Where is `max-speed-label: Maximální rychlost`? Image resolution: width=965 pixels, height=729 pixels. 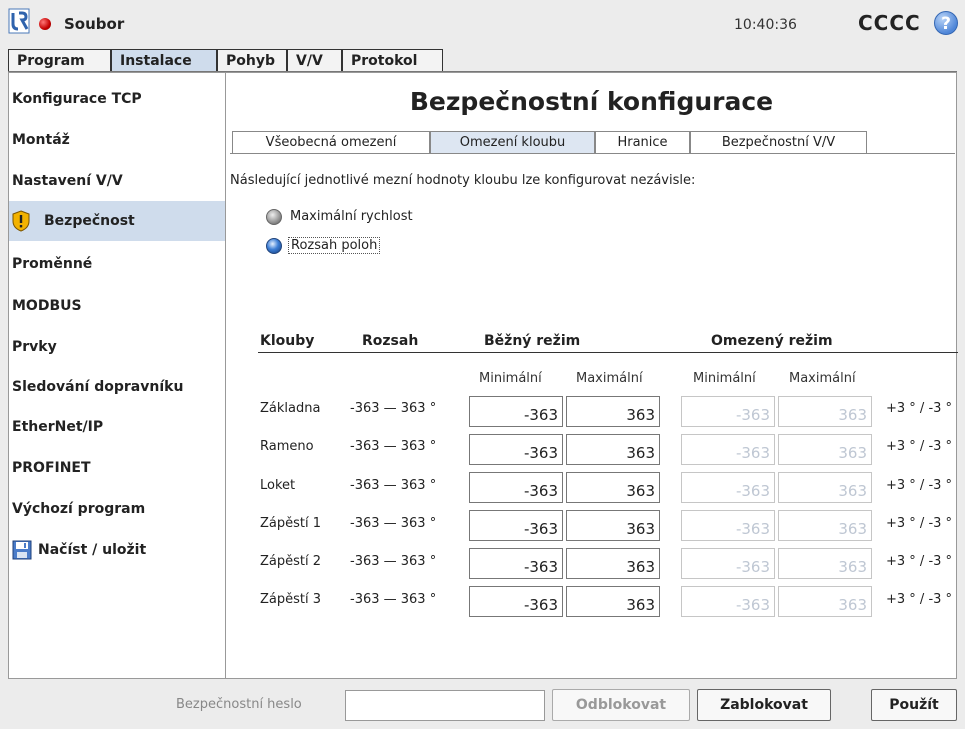 max-speed-label: Maximální rychlost is located at coordinates (351, 216).